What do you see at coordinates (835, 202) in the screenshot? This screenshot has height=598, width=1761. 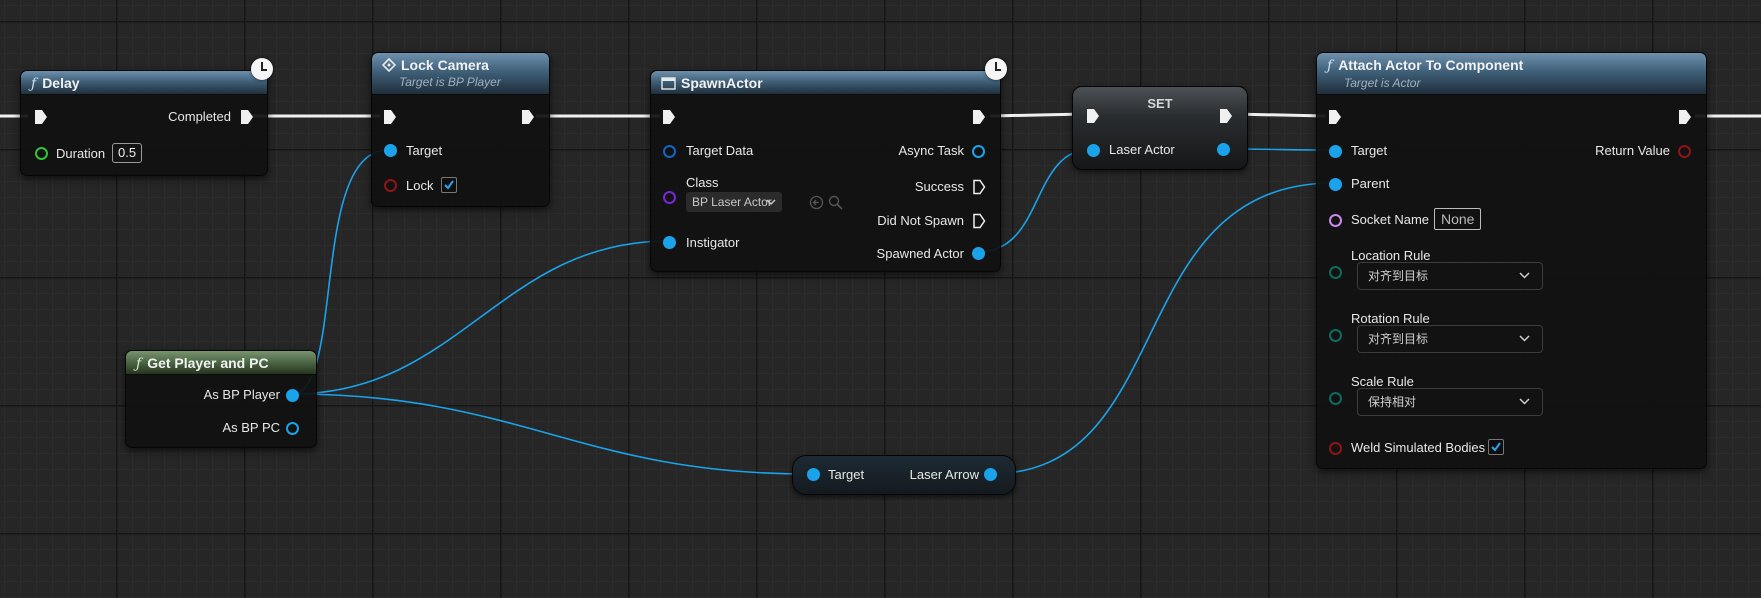 I see `browse-search-icon` at bounding box center [835, 202].